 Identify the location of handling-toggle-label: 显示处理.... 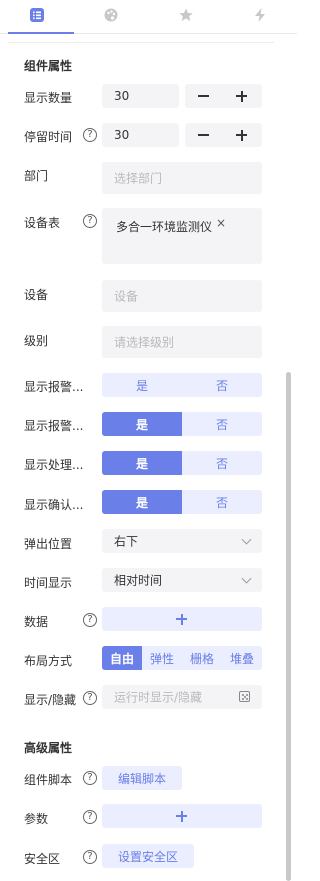
(54, 465).